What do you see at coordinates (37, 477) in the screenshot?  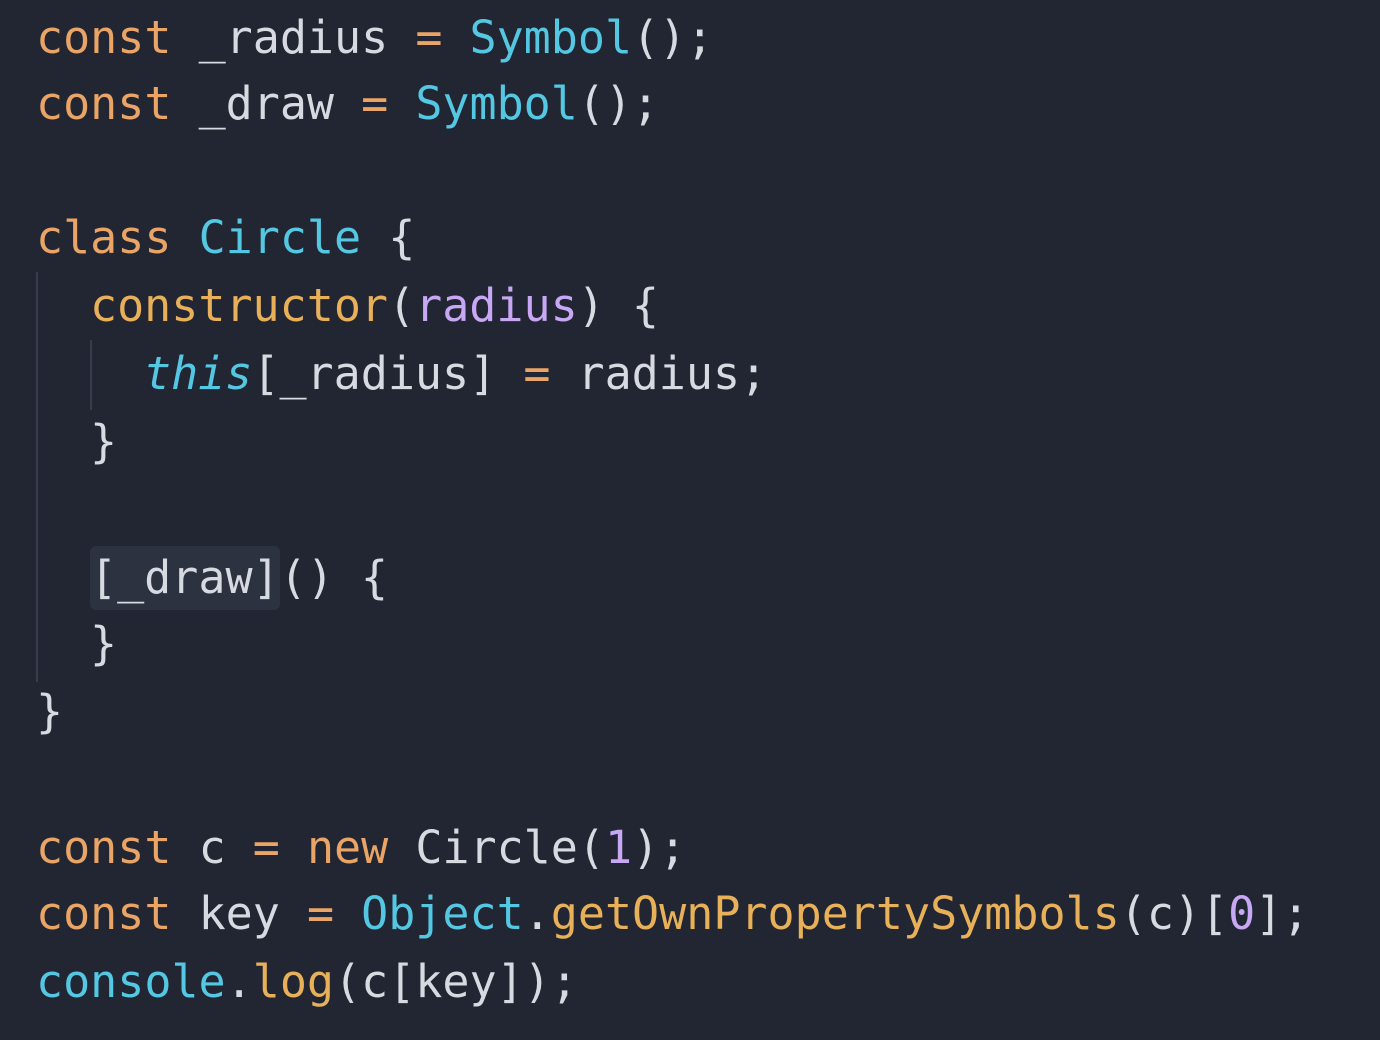 I see `indent-guide-class` at bounding box center [37, 477].